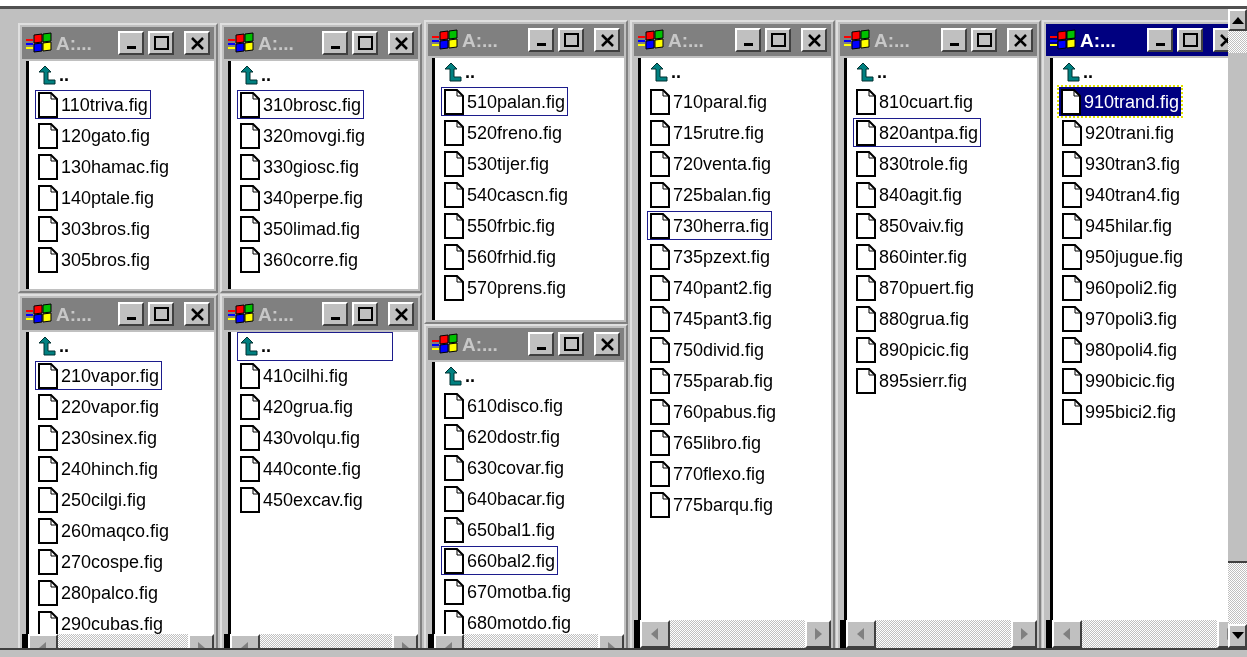  What do you see at coordinates (1120, 101) in the screenshot?
I see `file-item: 910trand.fig` at bounding box center [1120, 101].